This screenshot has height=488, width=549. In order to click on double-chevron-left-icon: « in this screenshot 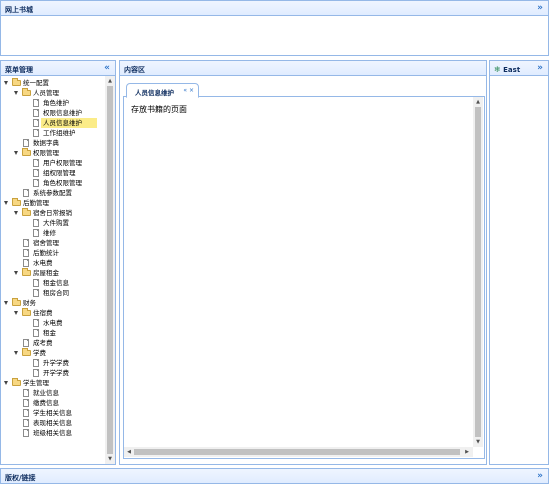, I will do `click(107, 68)`.